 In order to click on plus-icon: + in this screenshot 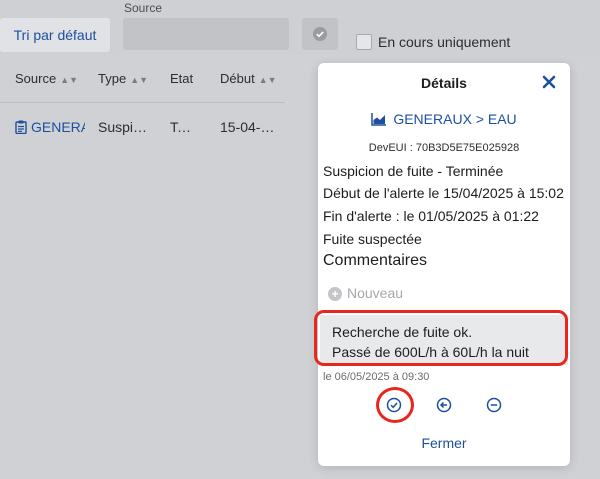, I will do `click(335, 294)`.